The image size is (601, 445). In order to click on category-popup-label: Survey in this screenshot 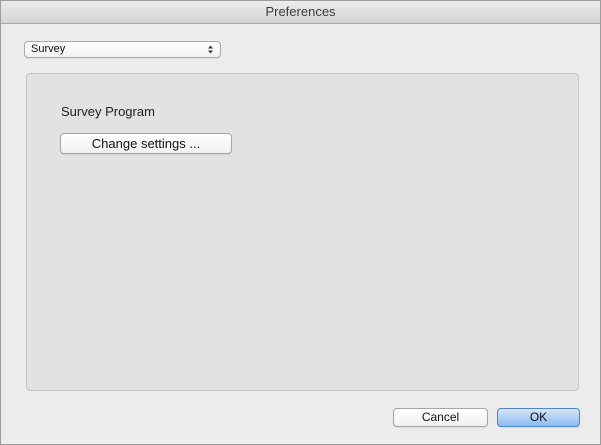, I will do `click(48, 49)`.